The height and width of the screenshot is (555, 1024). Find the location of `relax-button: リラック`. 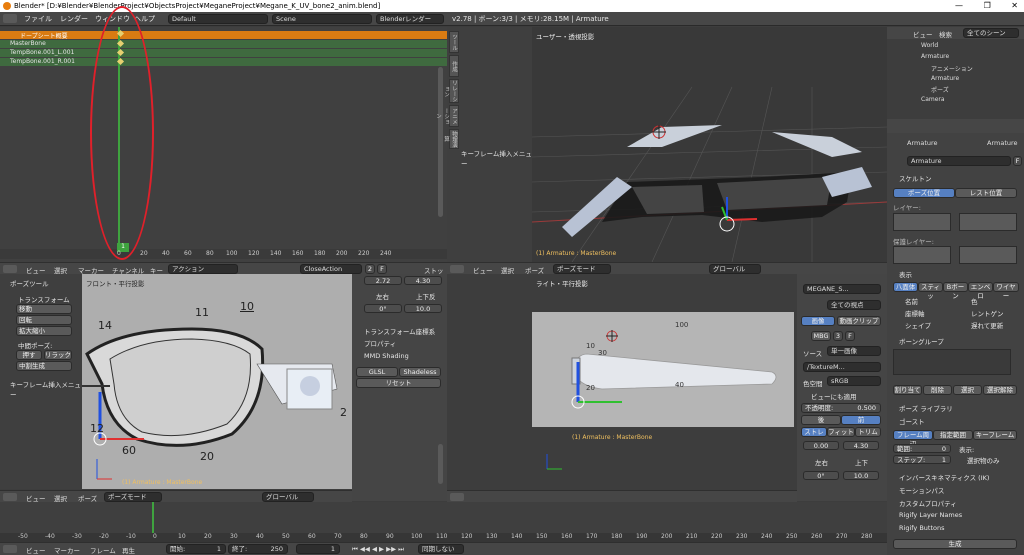

relax-button: リラック is located at coordinates (58, 355).